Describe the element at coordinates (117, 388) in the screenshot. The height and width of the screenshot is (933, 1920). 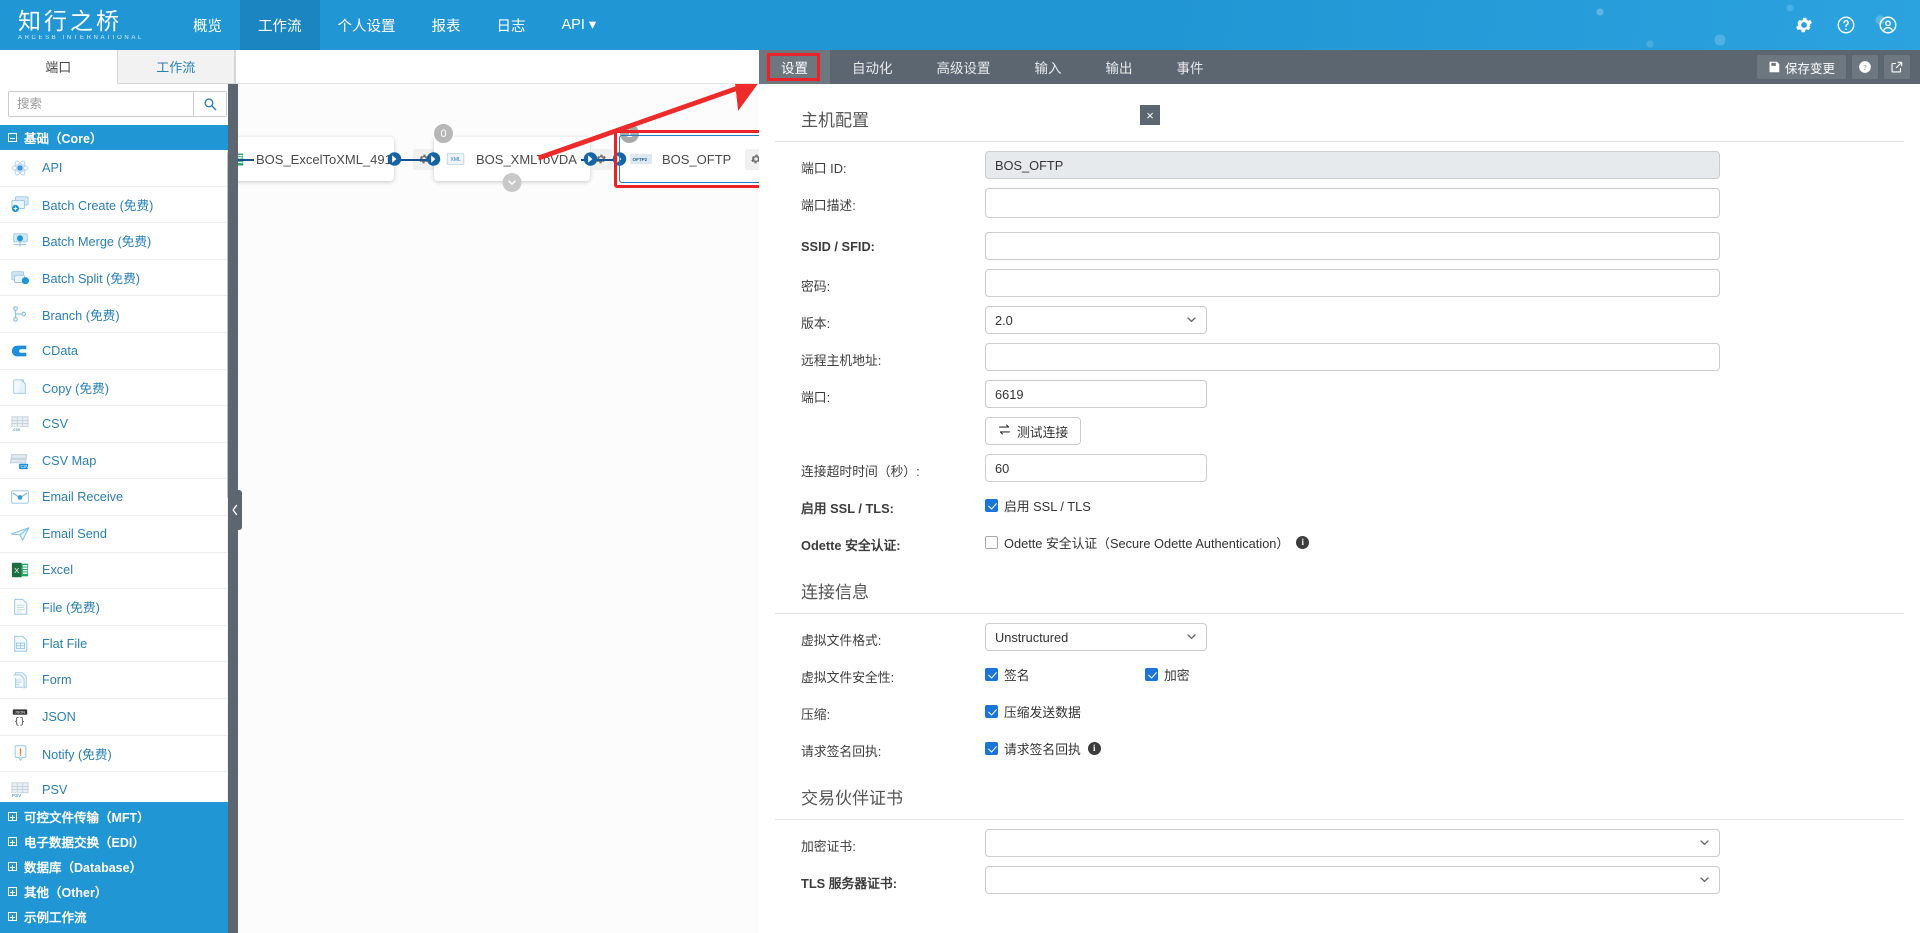
I see `sidebar-connector-item: Copy (免费)` at that location.